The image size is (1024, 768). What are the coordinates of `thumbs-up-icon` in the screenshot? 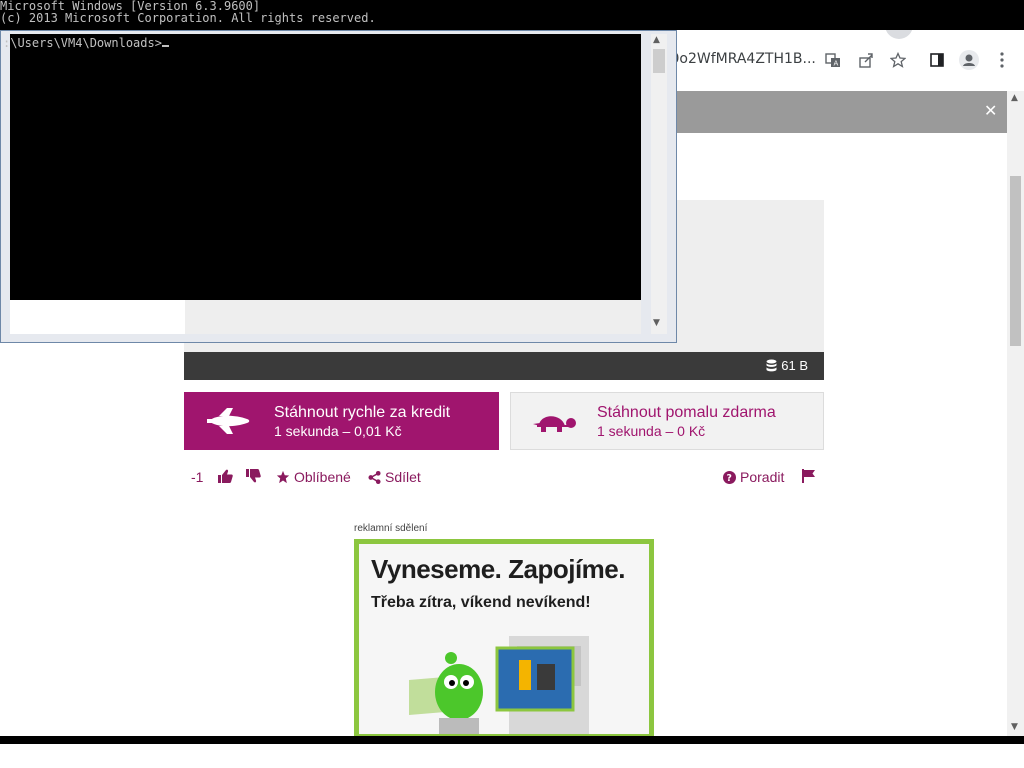 It's located at (225, 476).